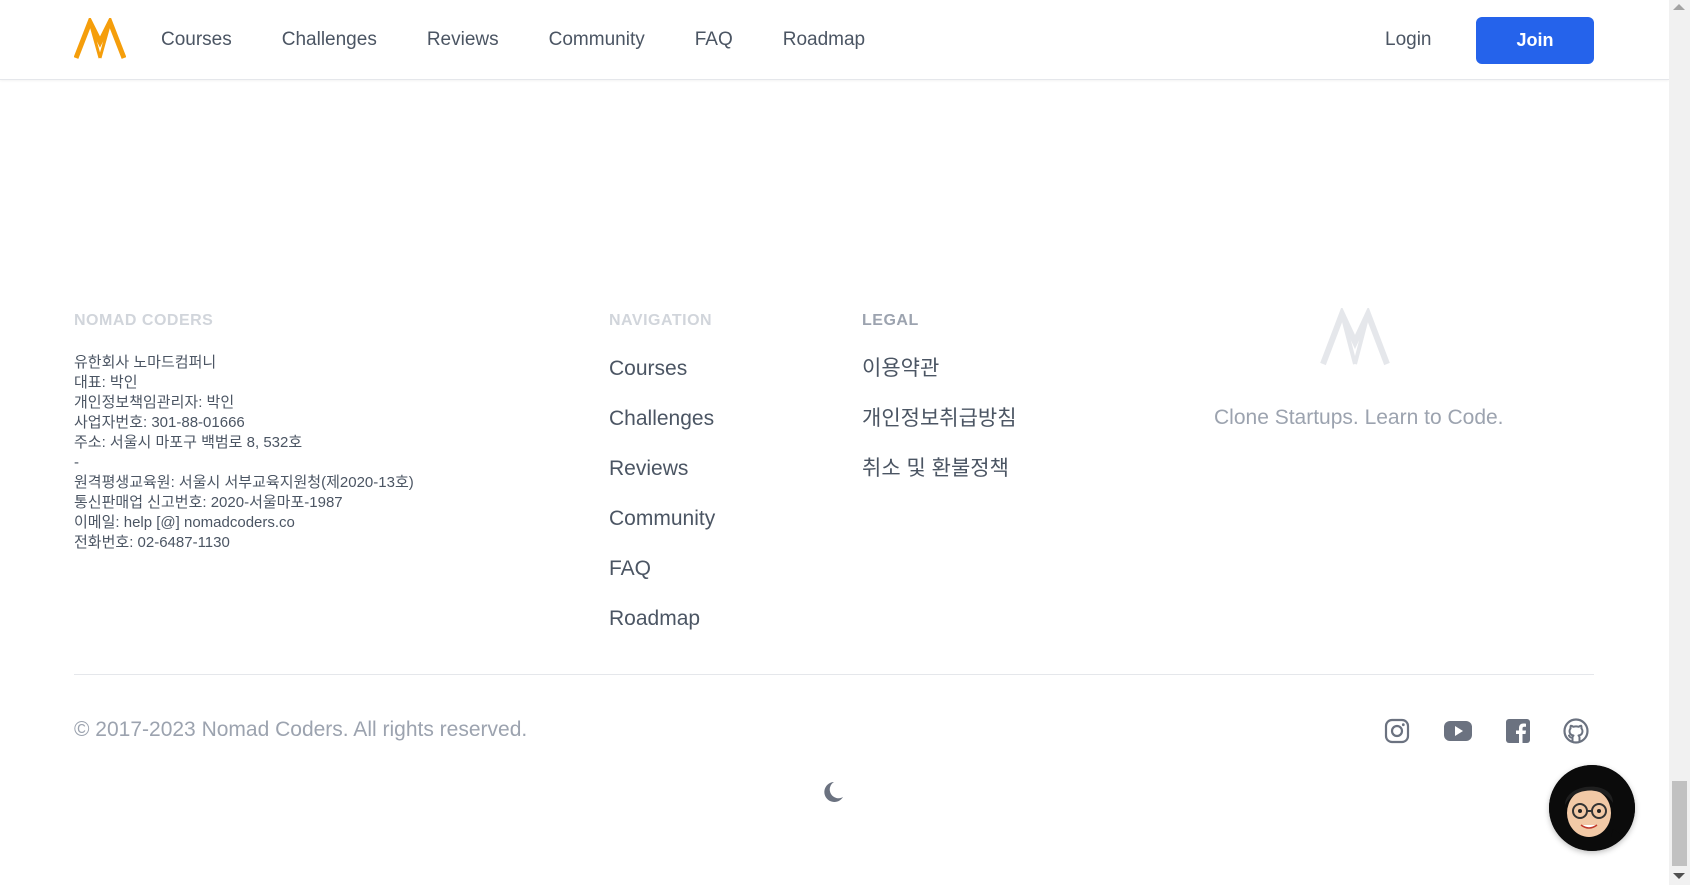 The width and height of the screenshot is (1690, 885). I want to click on vertical-scrollbar, so click(1679, 442).